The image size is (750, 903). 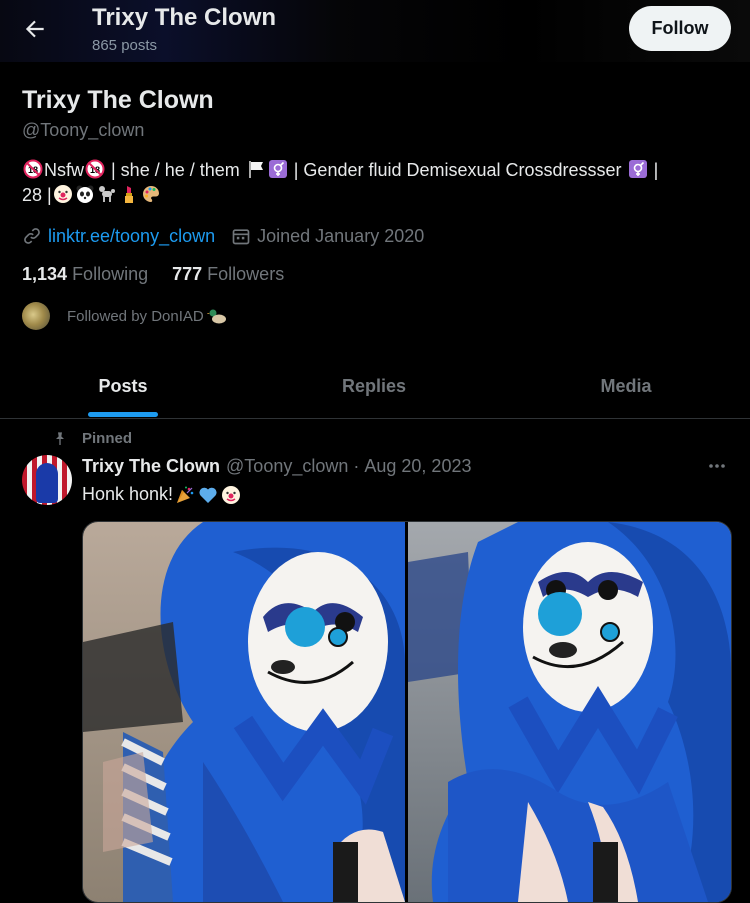 I want to click on tweet-author-name: Trixy The Clown, so click(x=151, y=466).